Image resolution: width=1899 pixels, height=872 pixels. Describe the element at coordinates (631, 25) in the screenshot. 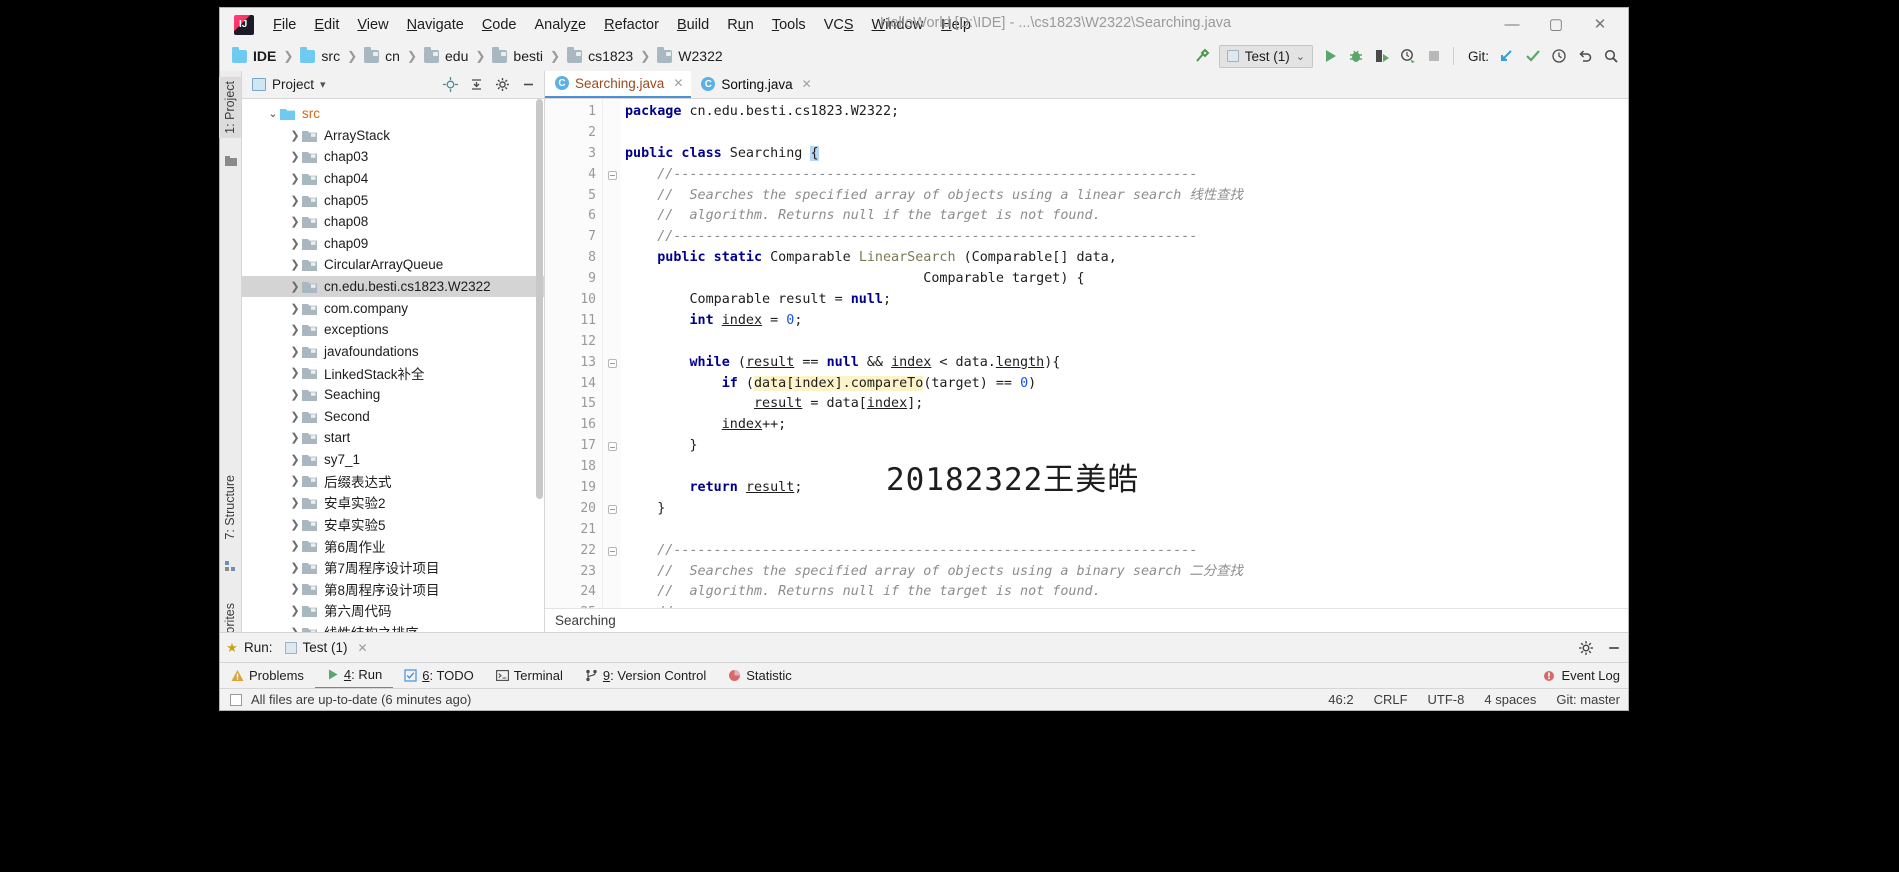

I see `menu-item-refactor: Refactor` at that location.